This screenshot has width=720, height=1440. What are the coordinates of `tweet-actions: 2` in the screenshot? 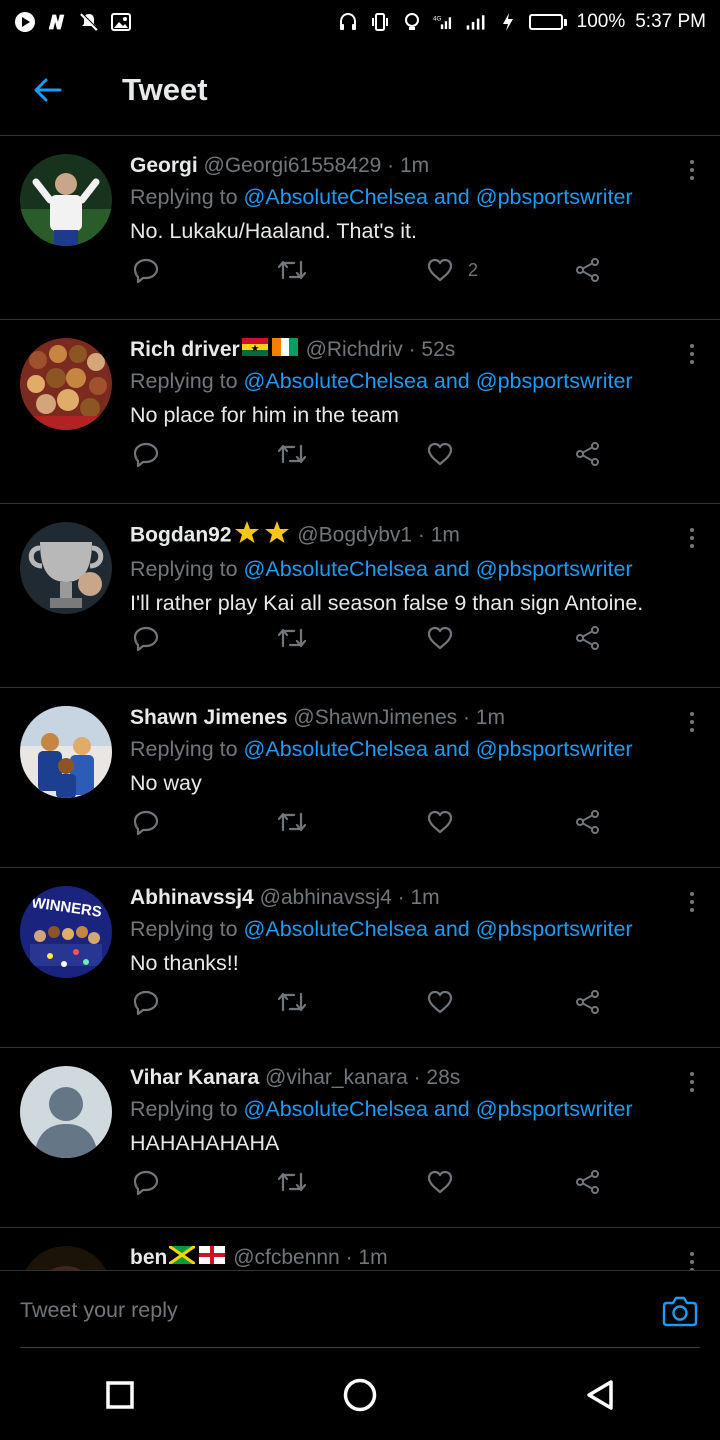 It's located at (370, 270).